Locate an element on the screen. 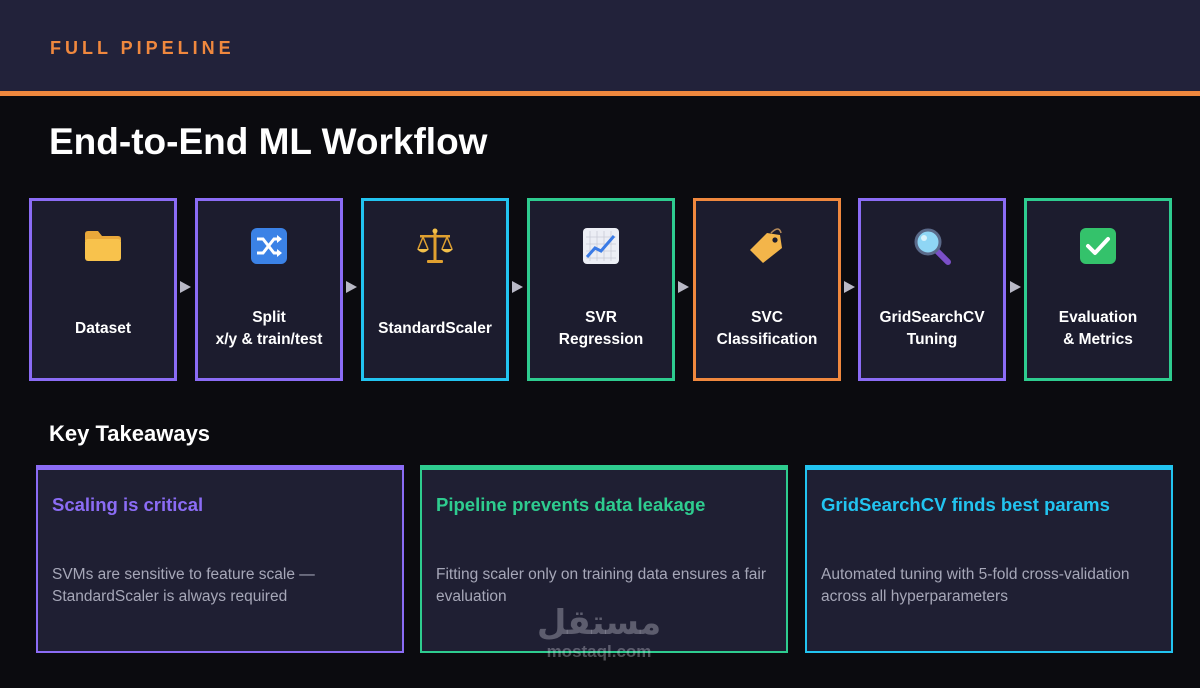  watermark: مستقل mostaql.com is located at coordinates (599, 633).